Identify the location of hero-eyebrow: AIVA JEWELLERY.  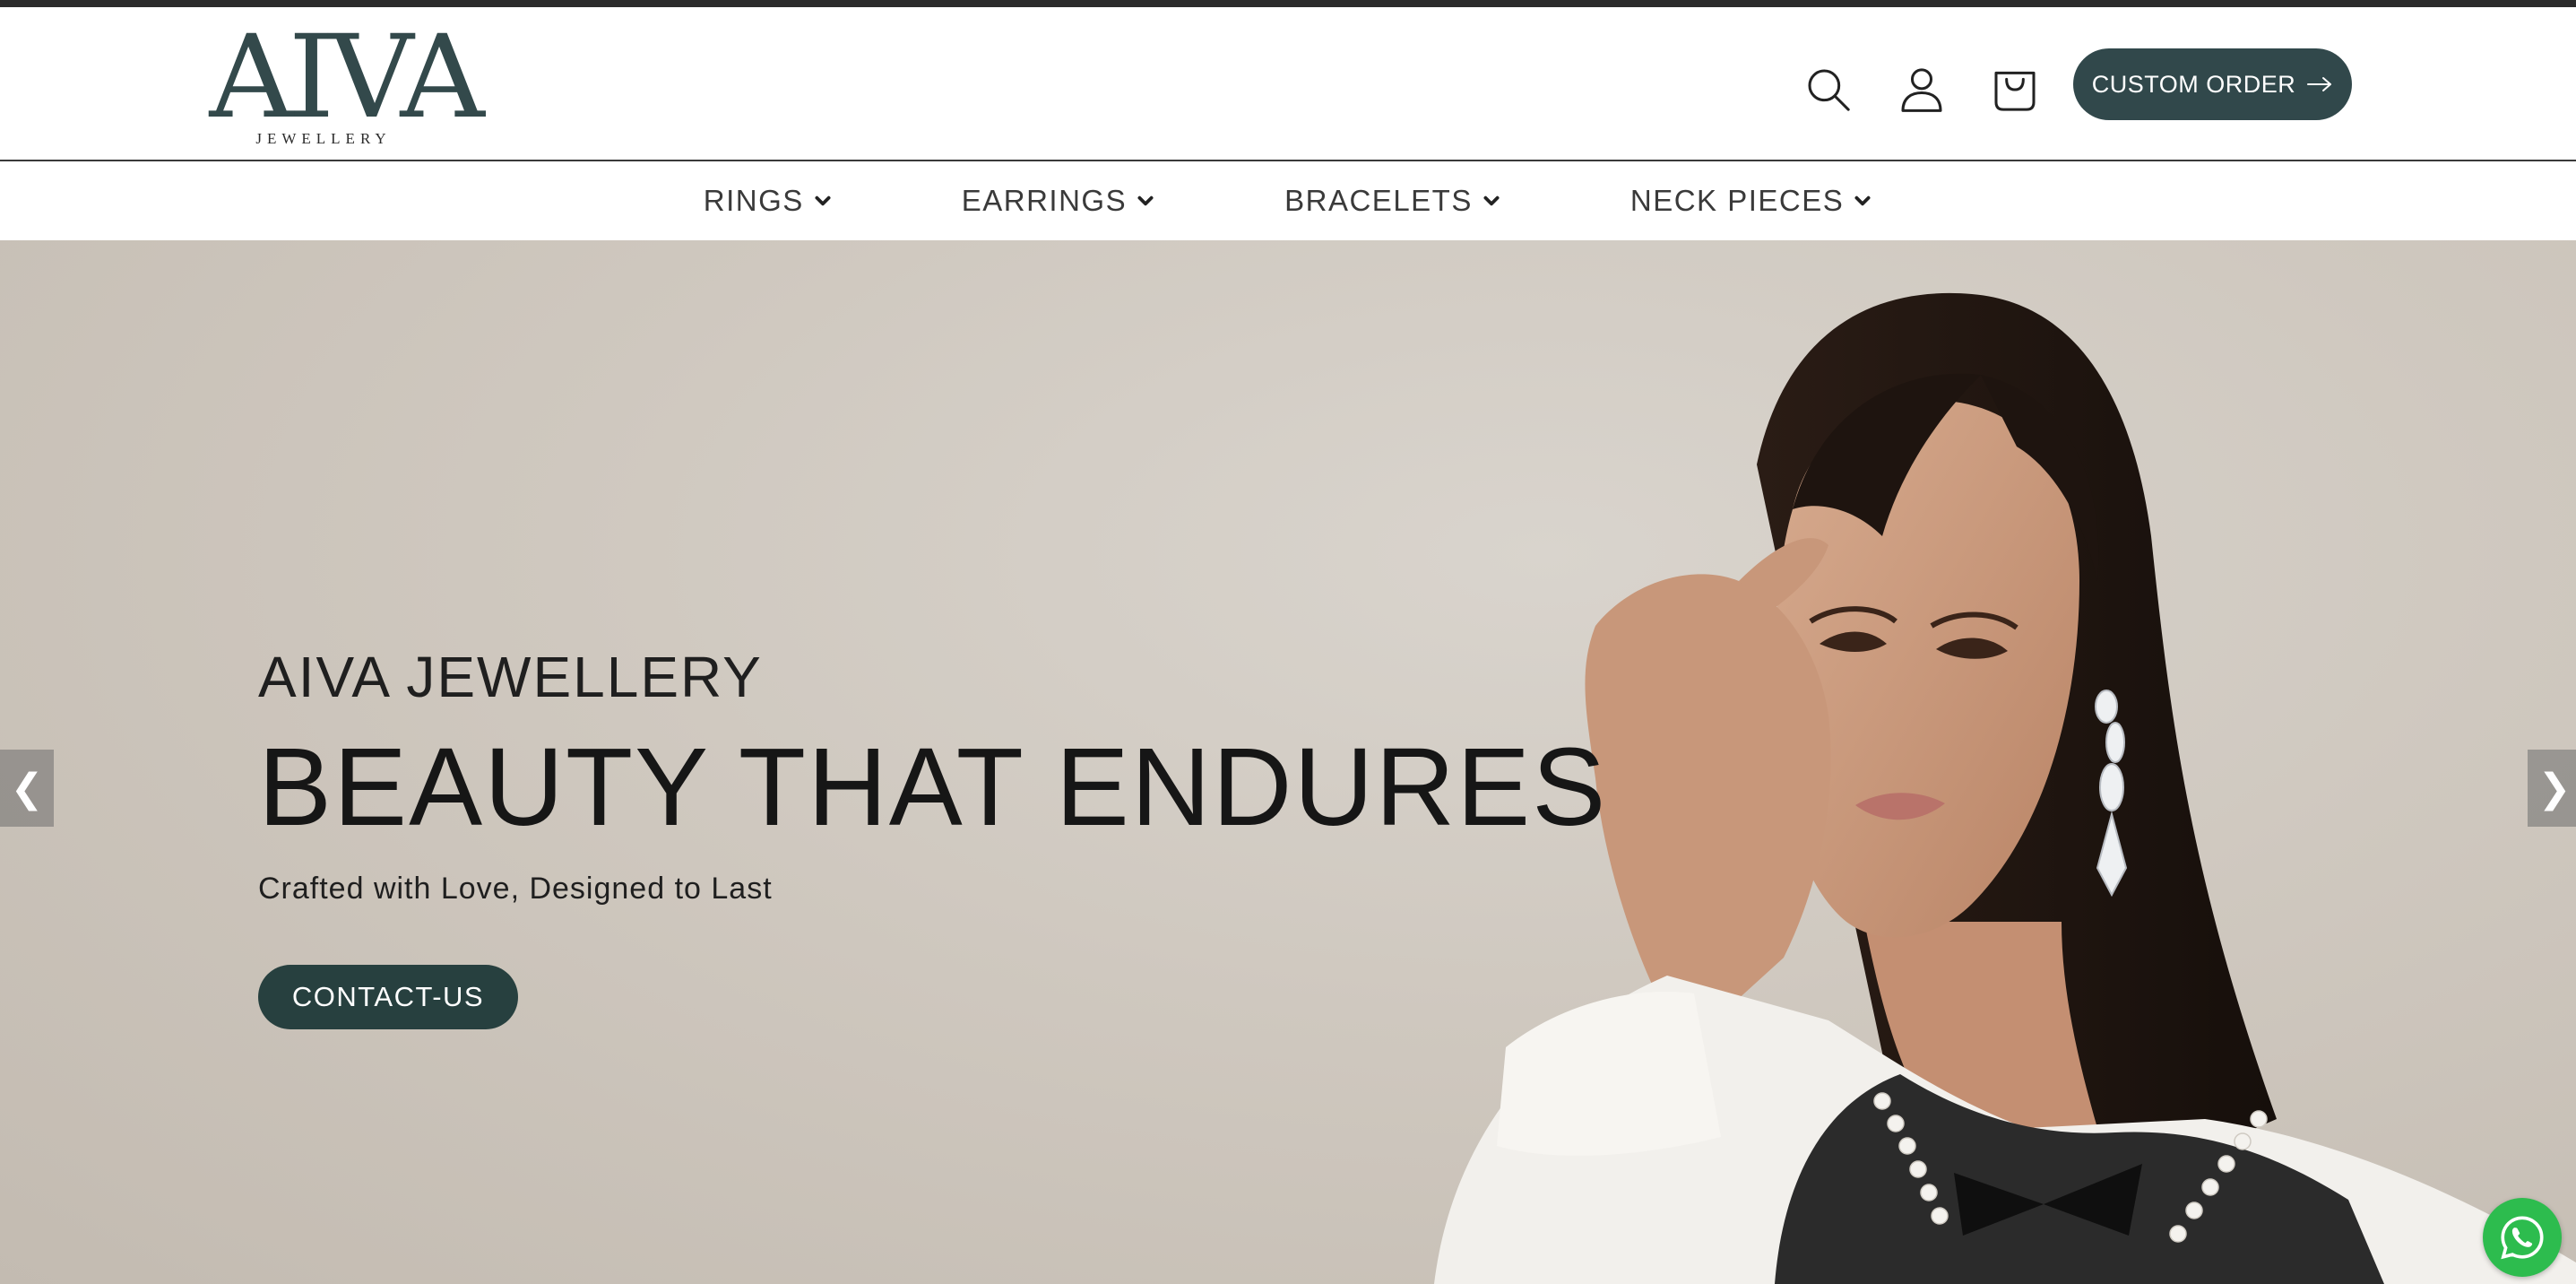
(510, 677).